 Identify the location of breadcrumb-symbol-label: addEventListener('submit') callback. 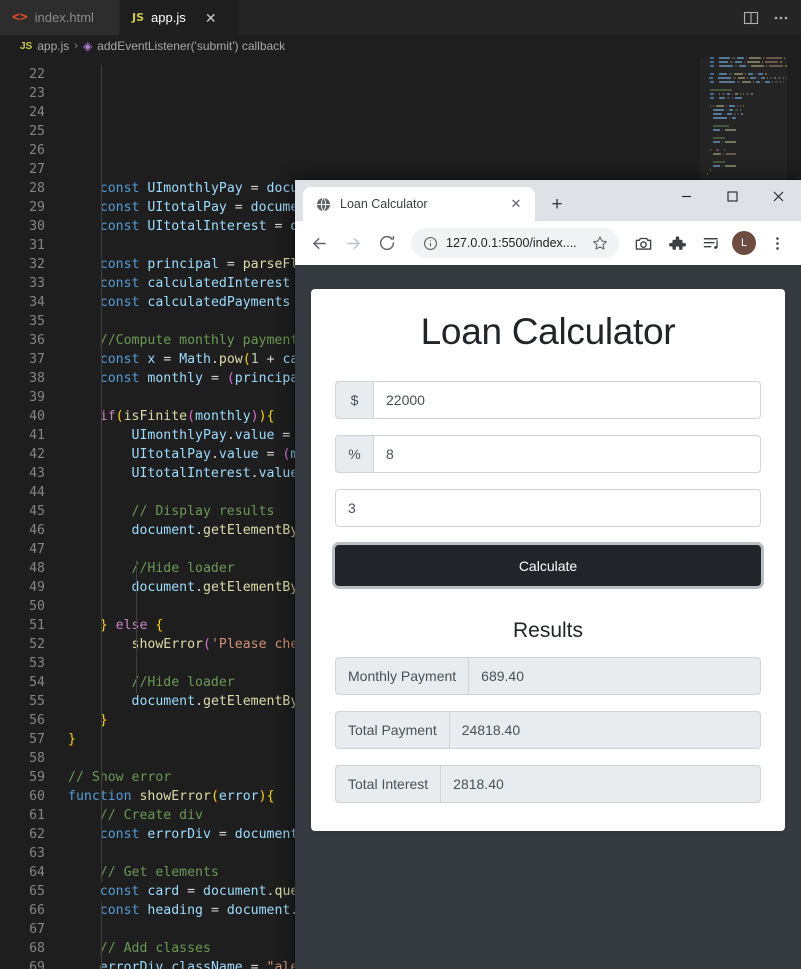
(191, 46).